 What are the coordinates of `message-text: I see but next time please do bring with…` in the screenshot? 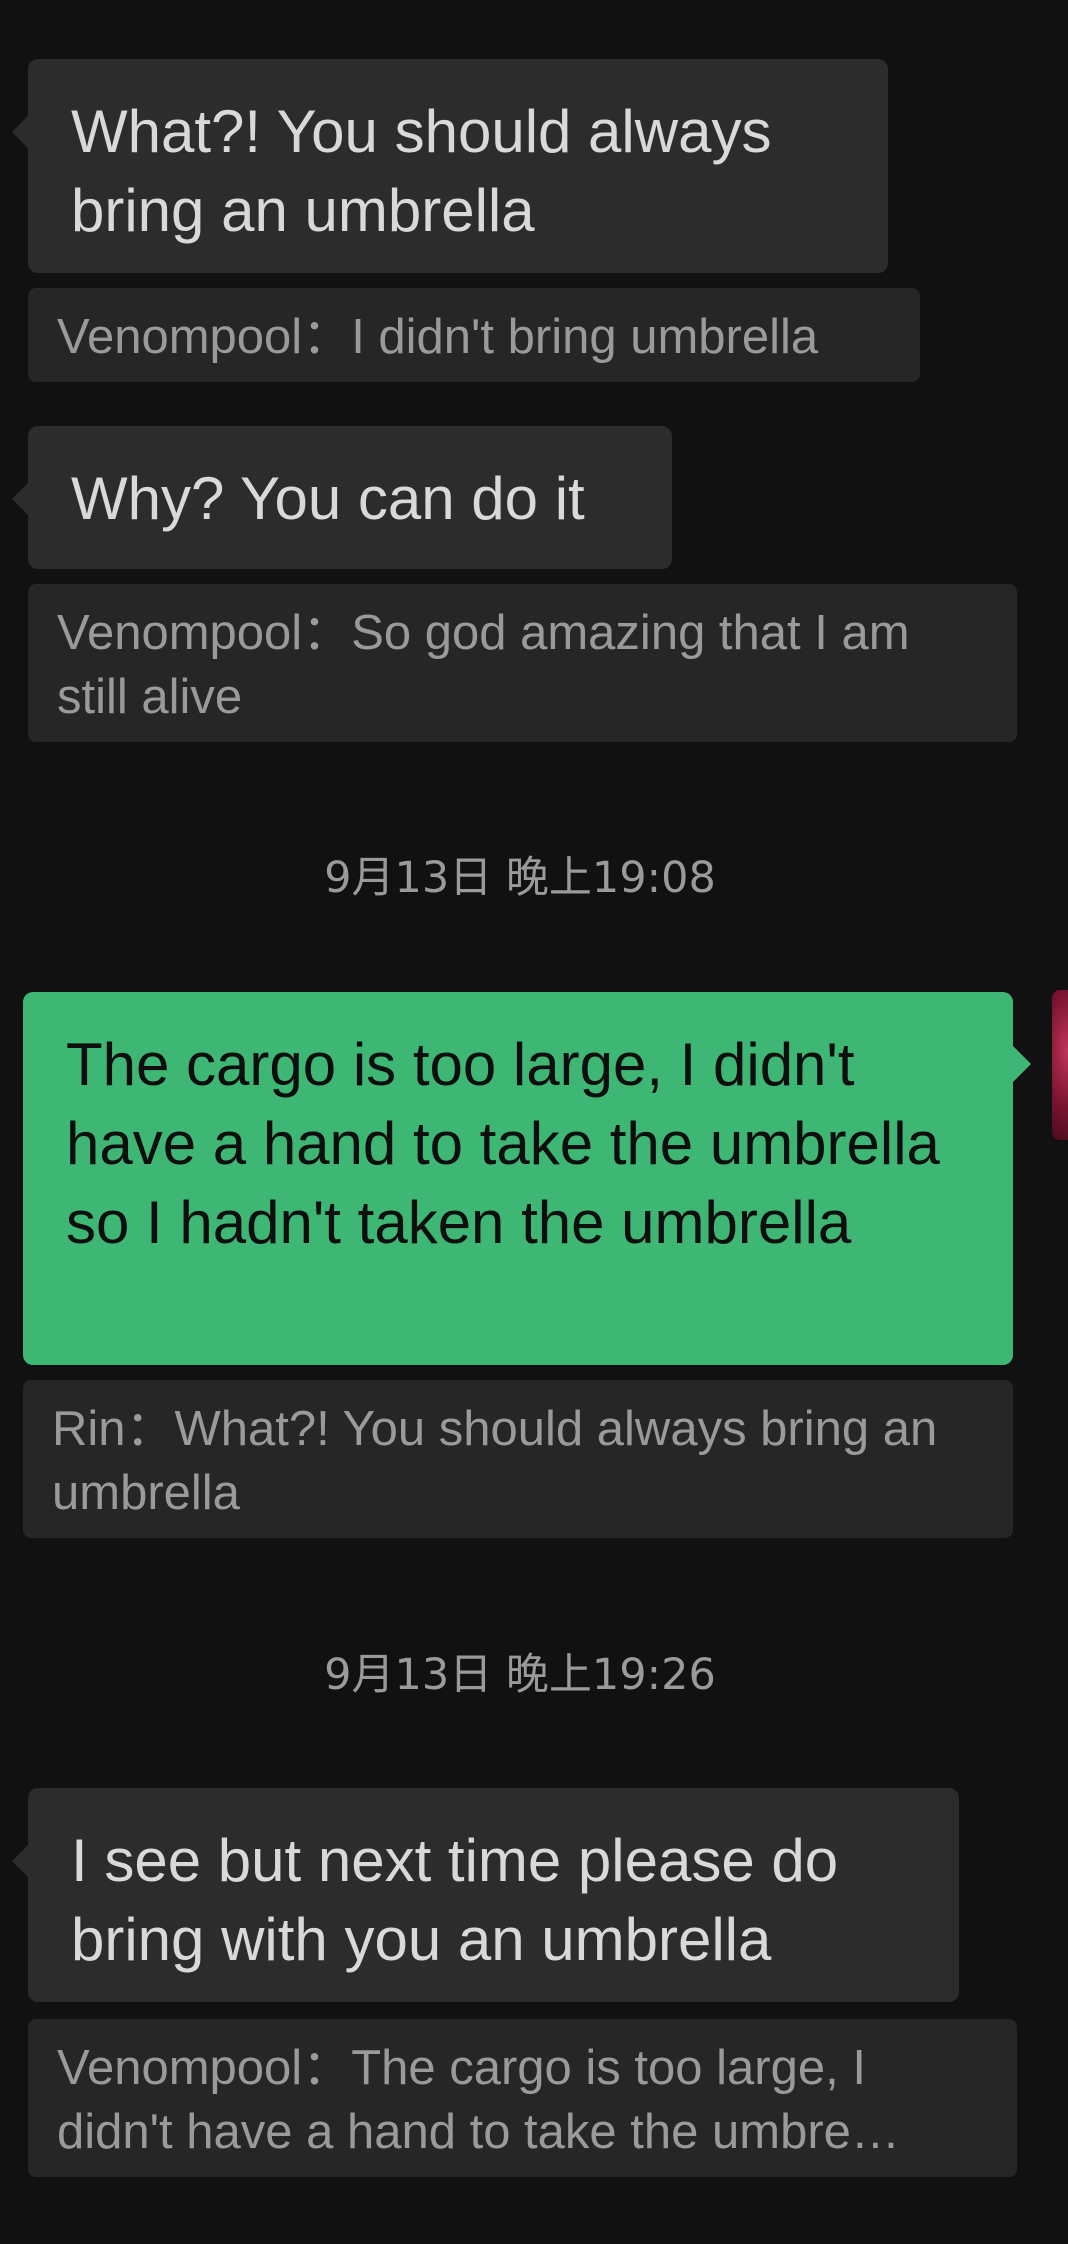 It's located at (455, 1900).